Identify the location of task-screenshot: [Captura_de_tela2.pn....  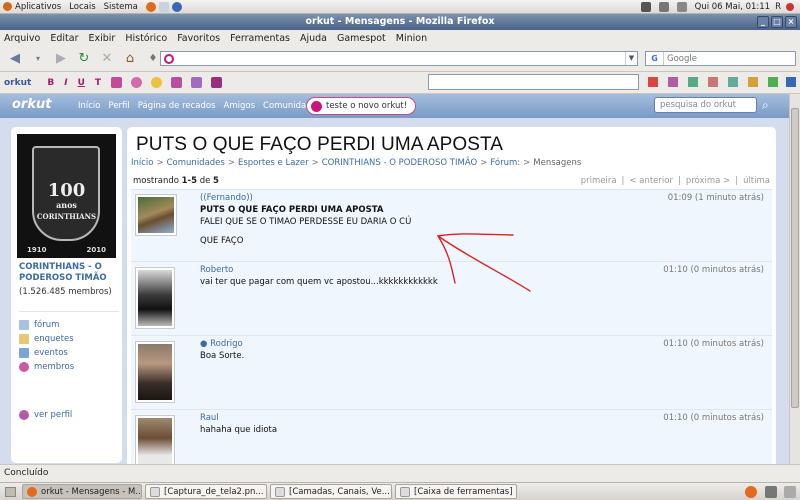
(206, 491).